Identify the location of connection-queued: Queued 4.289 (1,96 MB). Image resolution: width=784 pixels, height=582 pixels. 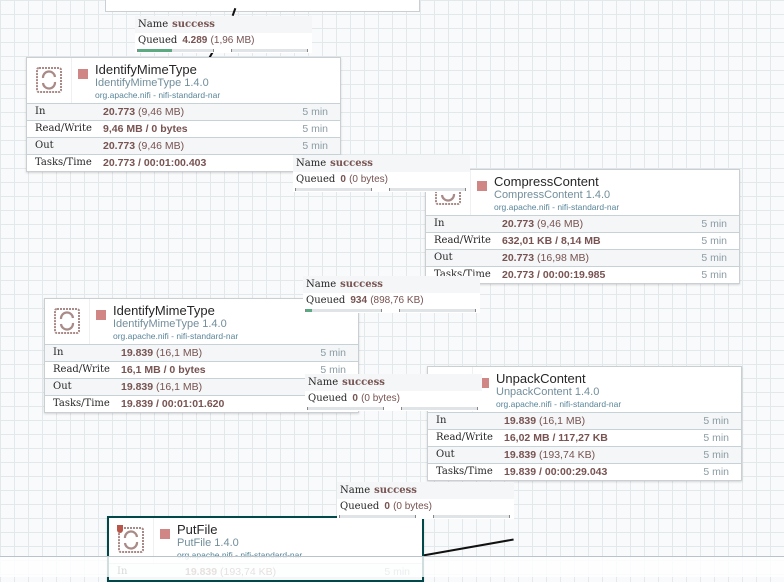
(223, 41).